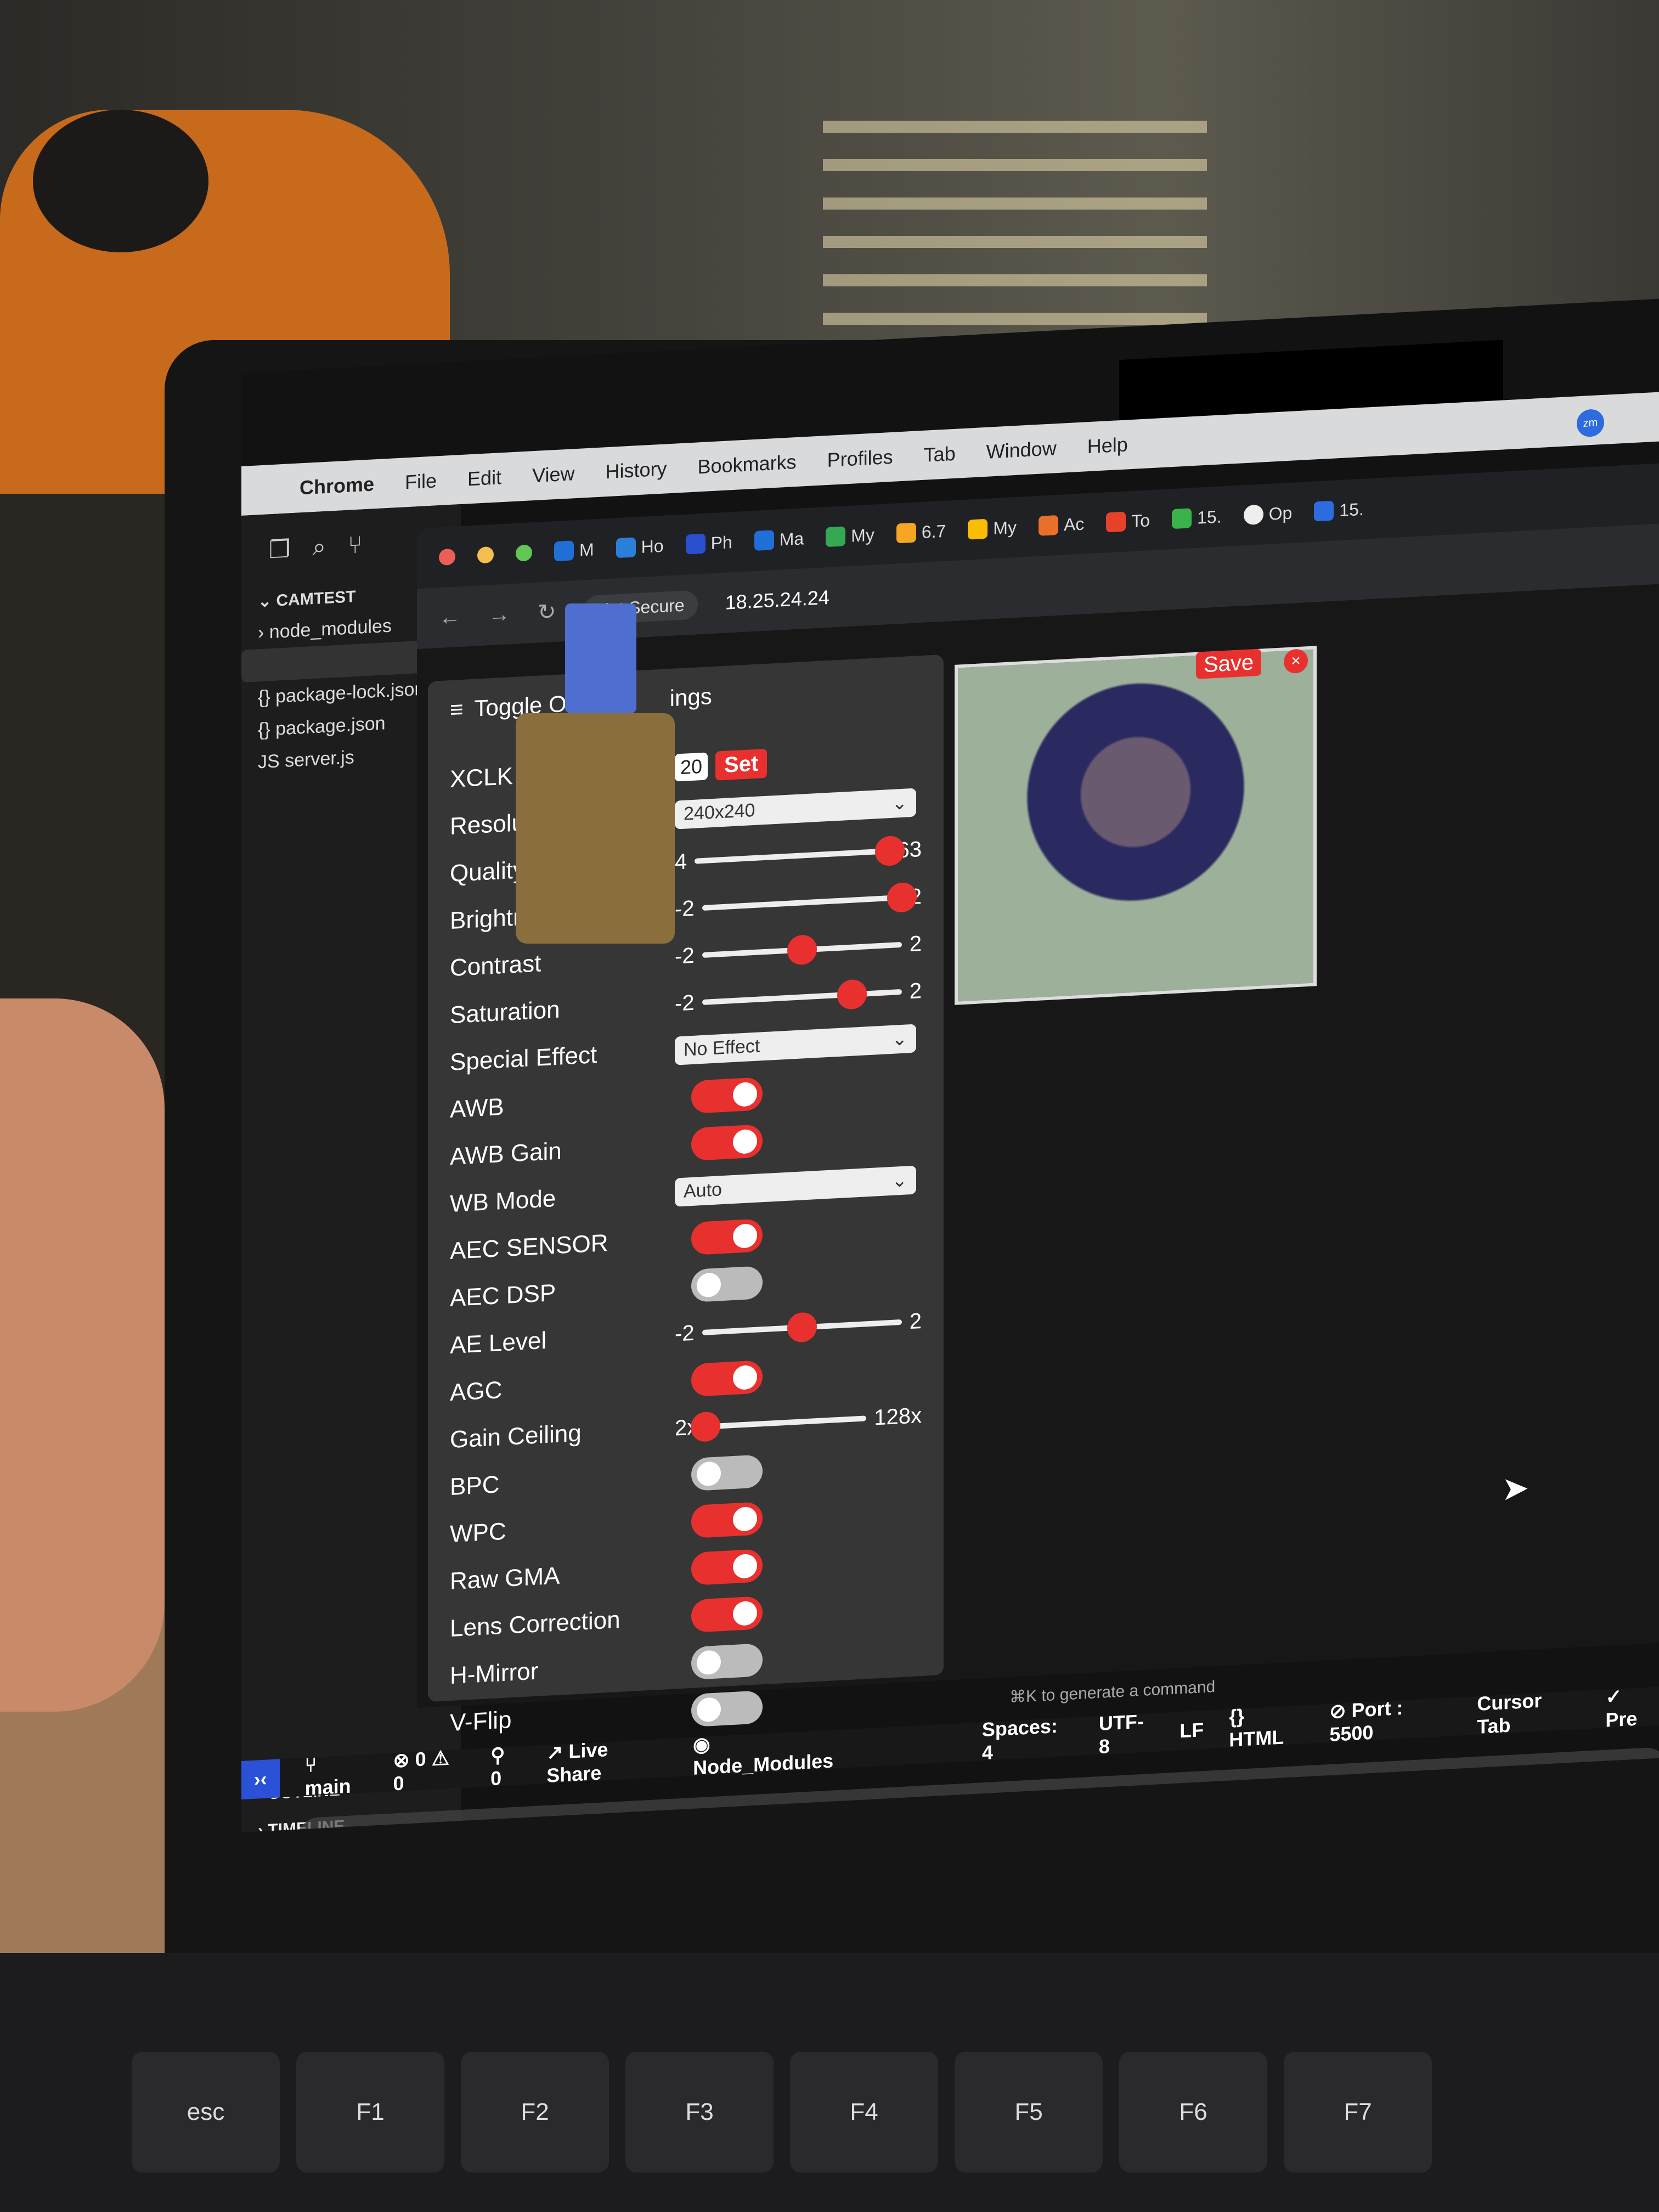  What do you see at coordinates (1136, 825) in the screenshot?
I see `camera-stream-video` at bounding box center [1136, 825].